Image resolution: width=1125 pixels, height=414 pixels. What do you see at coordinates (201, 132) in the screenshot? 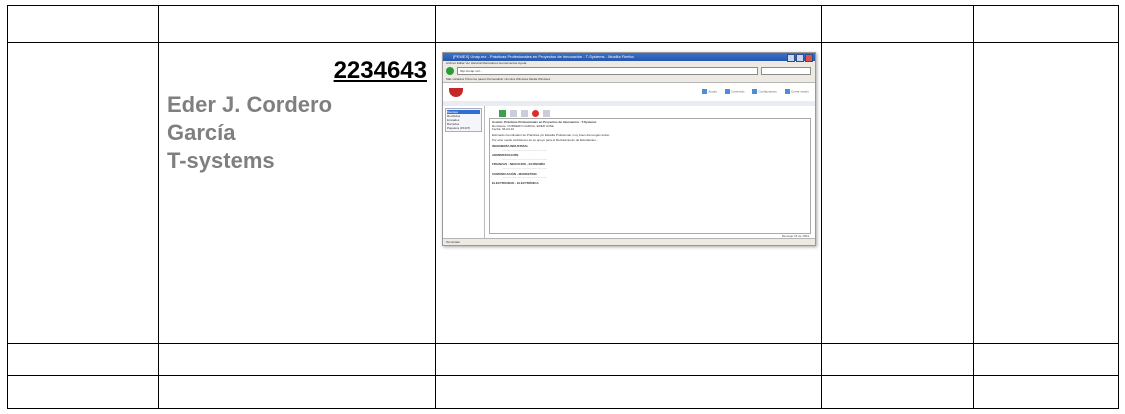
I see `person-name-line2: García` at bounding box center [201, 132].